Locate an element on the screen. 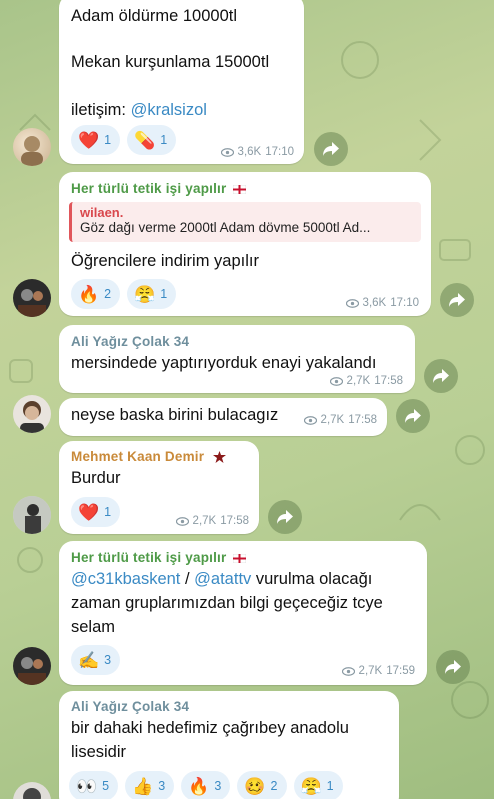 This screenshot has width=494, height=799. message-text: neyse baska birini bulacagız is located at coordinates (175, 415).